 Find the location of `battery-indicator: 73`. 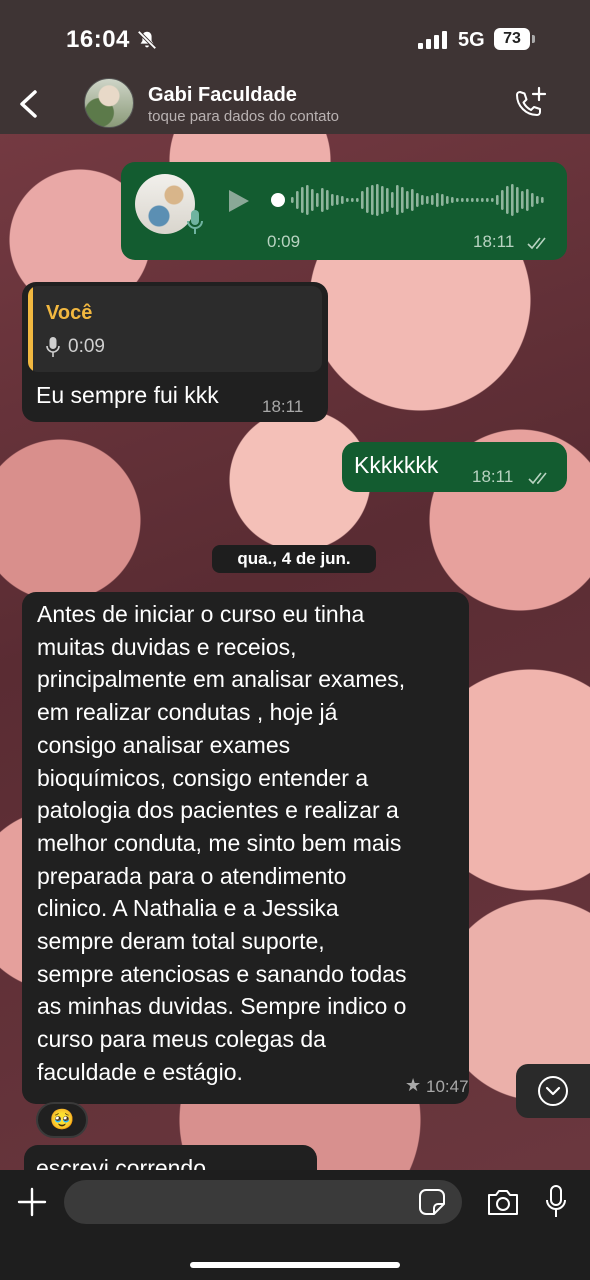

battery-indicator: 73 is located at coordinates (514, 39).